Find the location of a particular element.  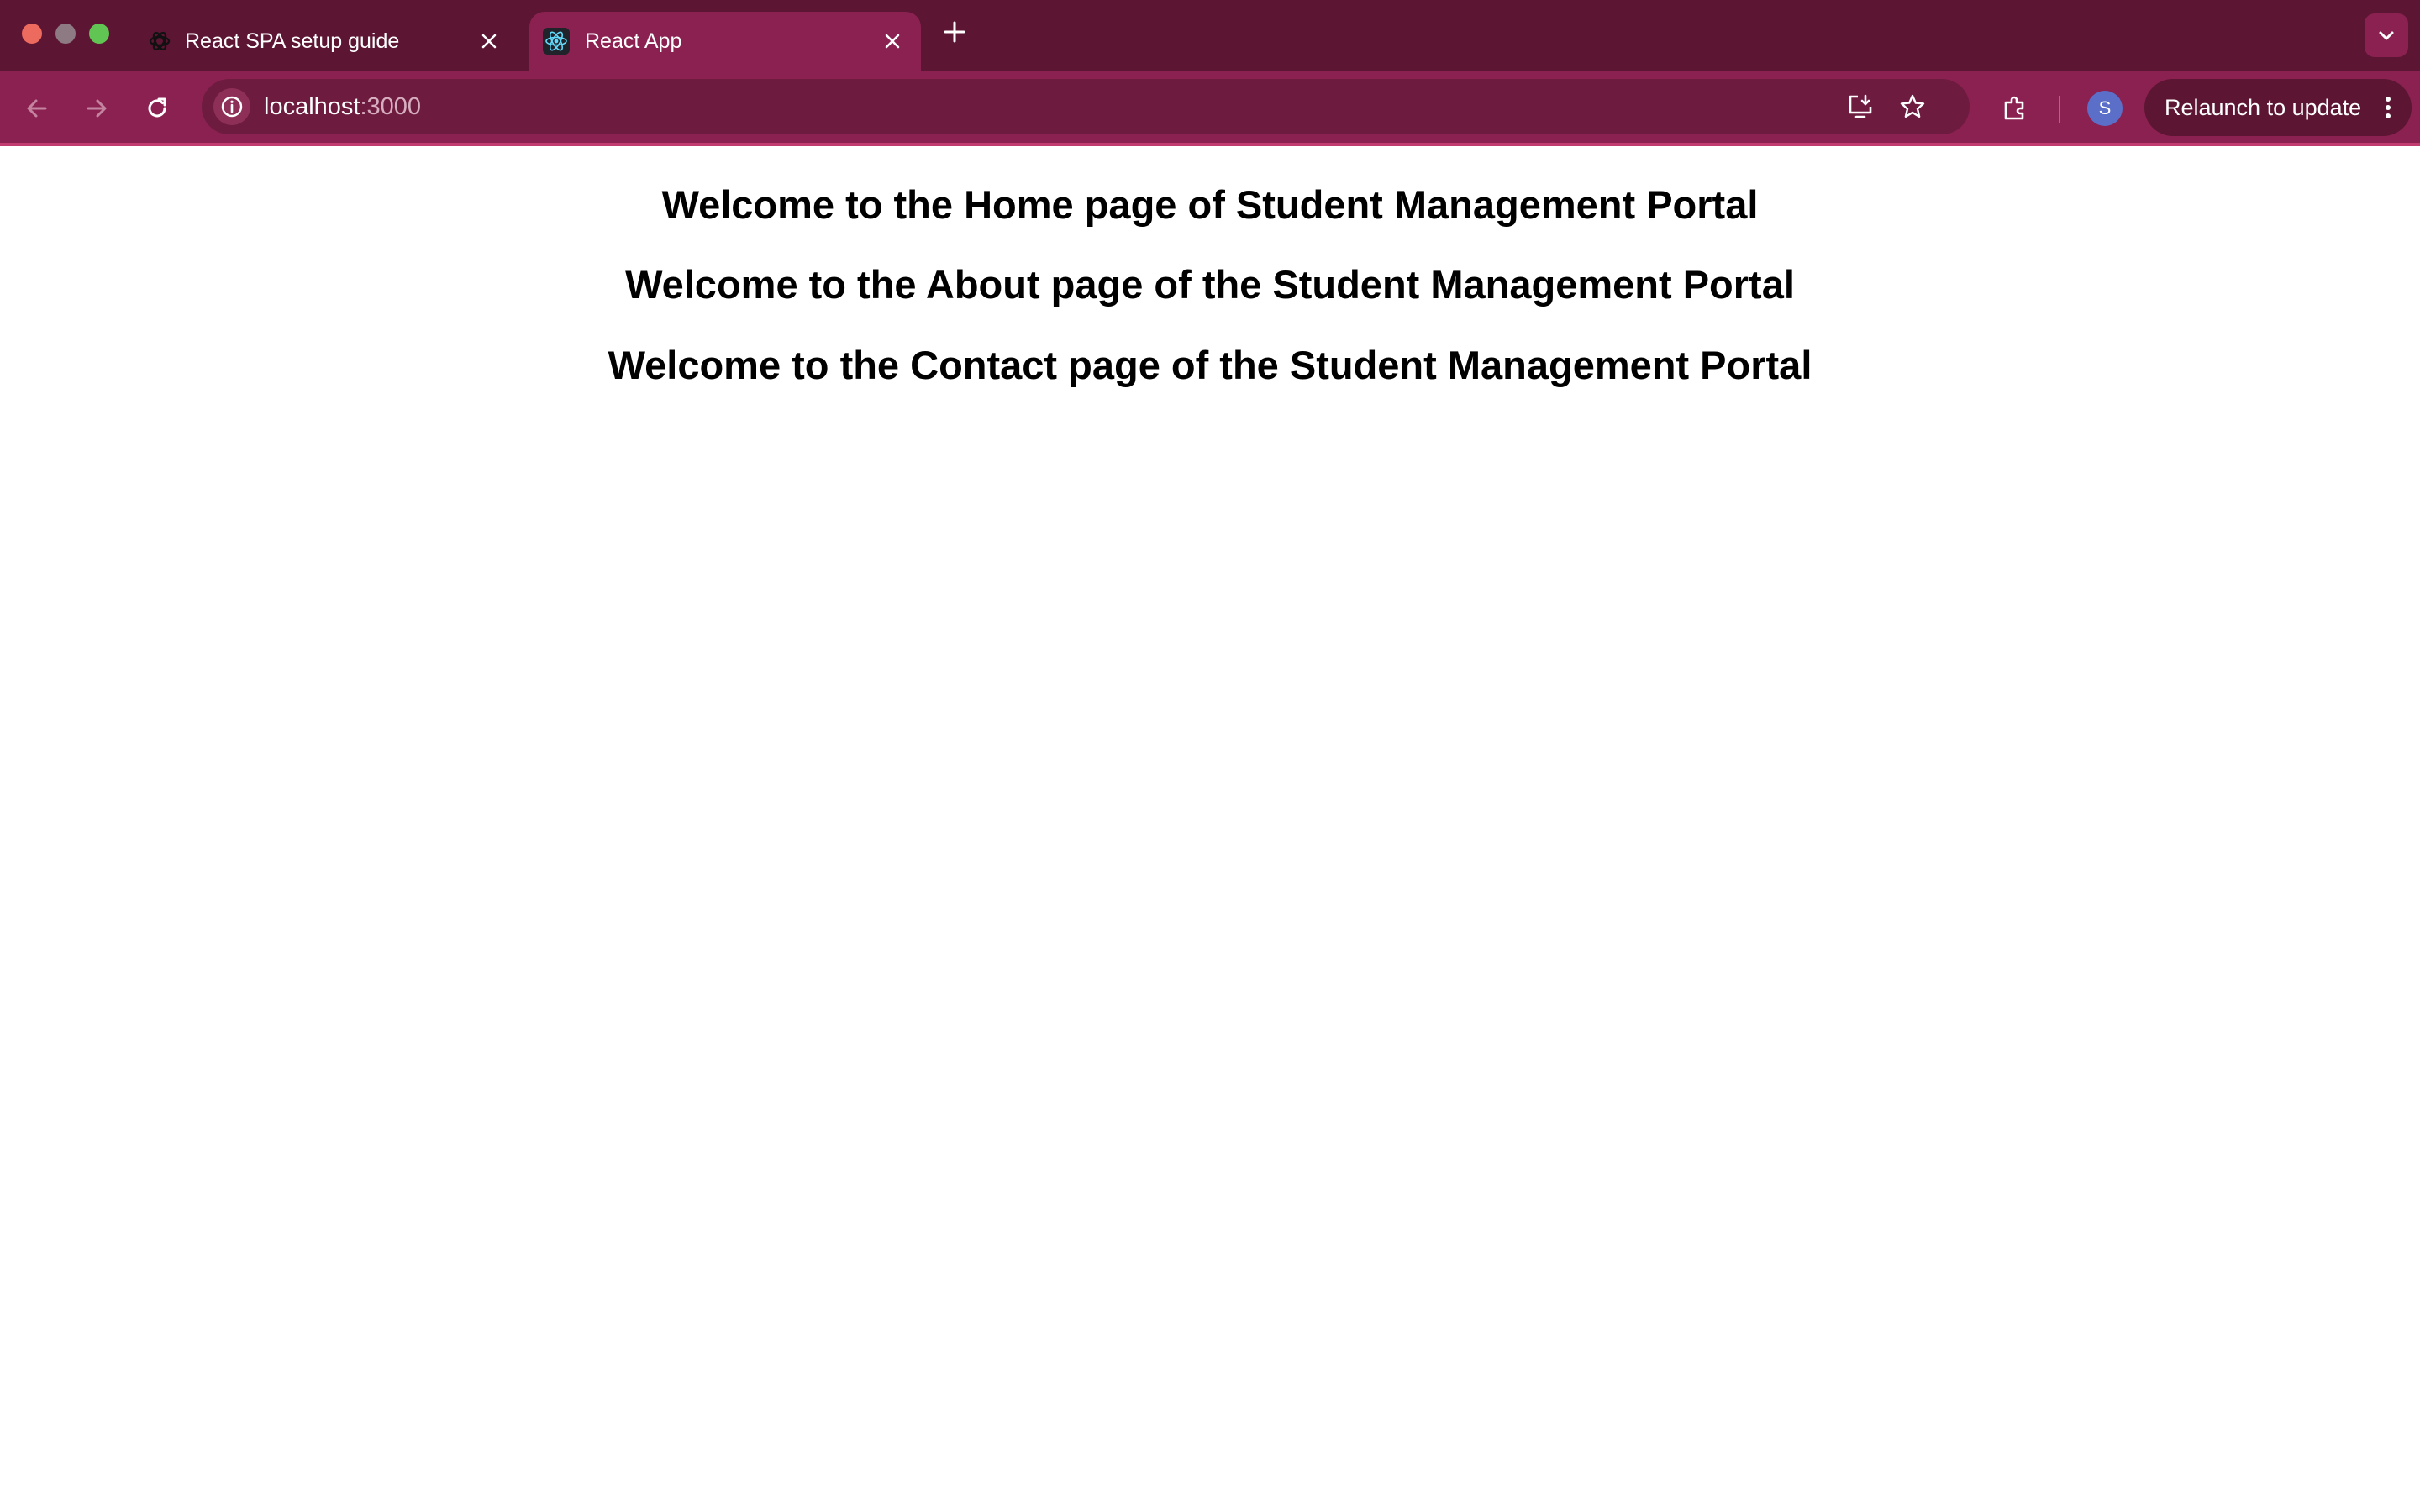

browser-toolbar: localhost:3000 S Relaunch to update is located at coordinates (1210, 108).